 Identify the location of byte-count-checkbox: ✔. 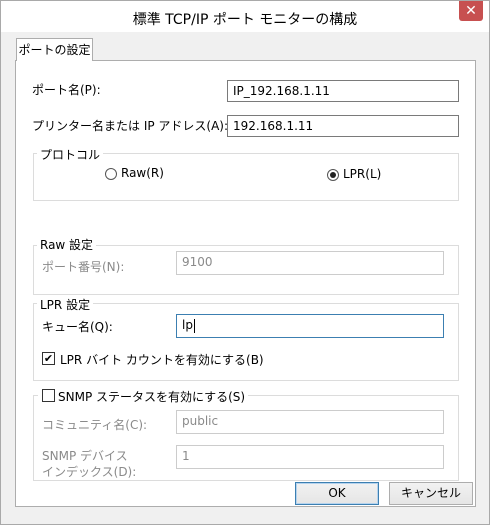
(48, 358).